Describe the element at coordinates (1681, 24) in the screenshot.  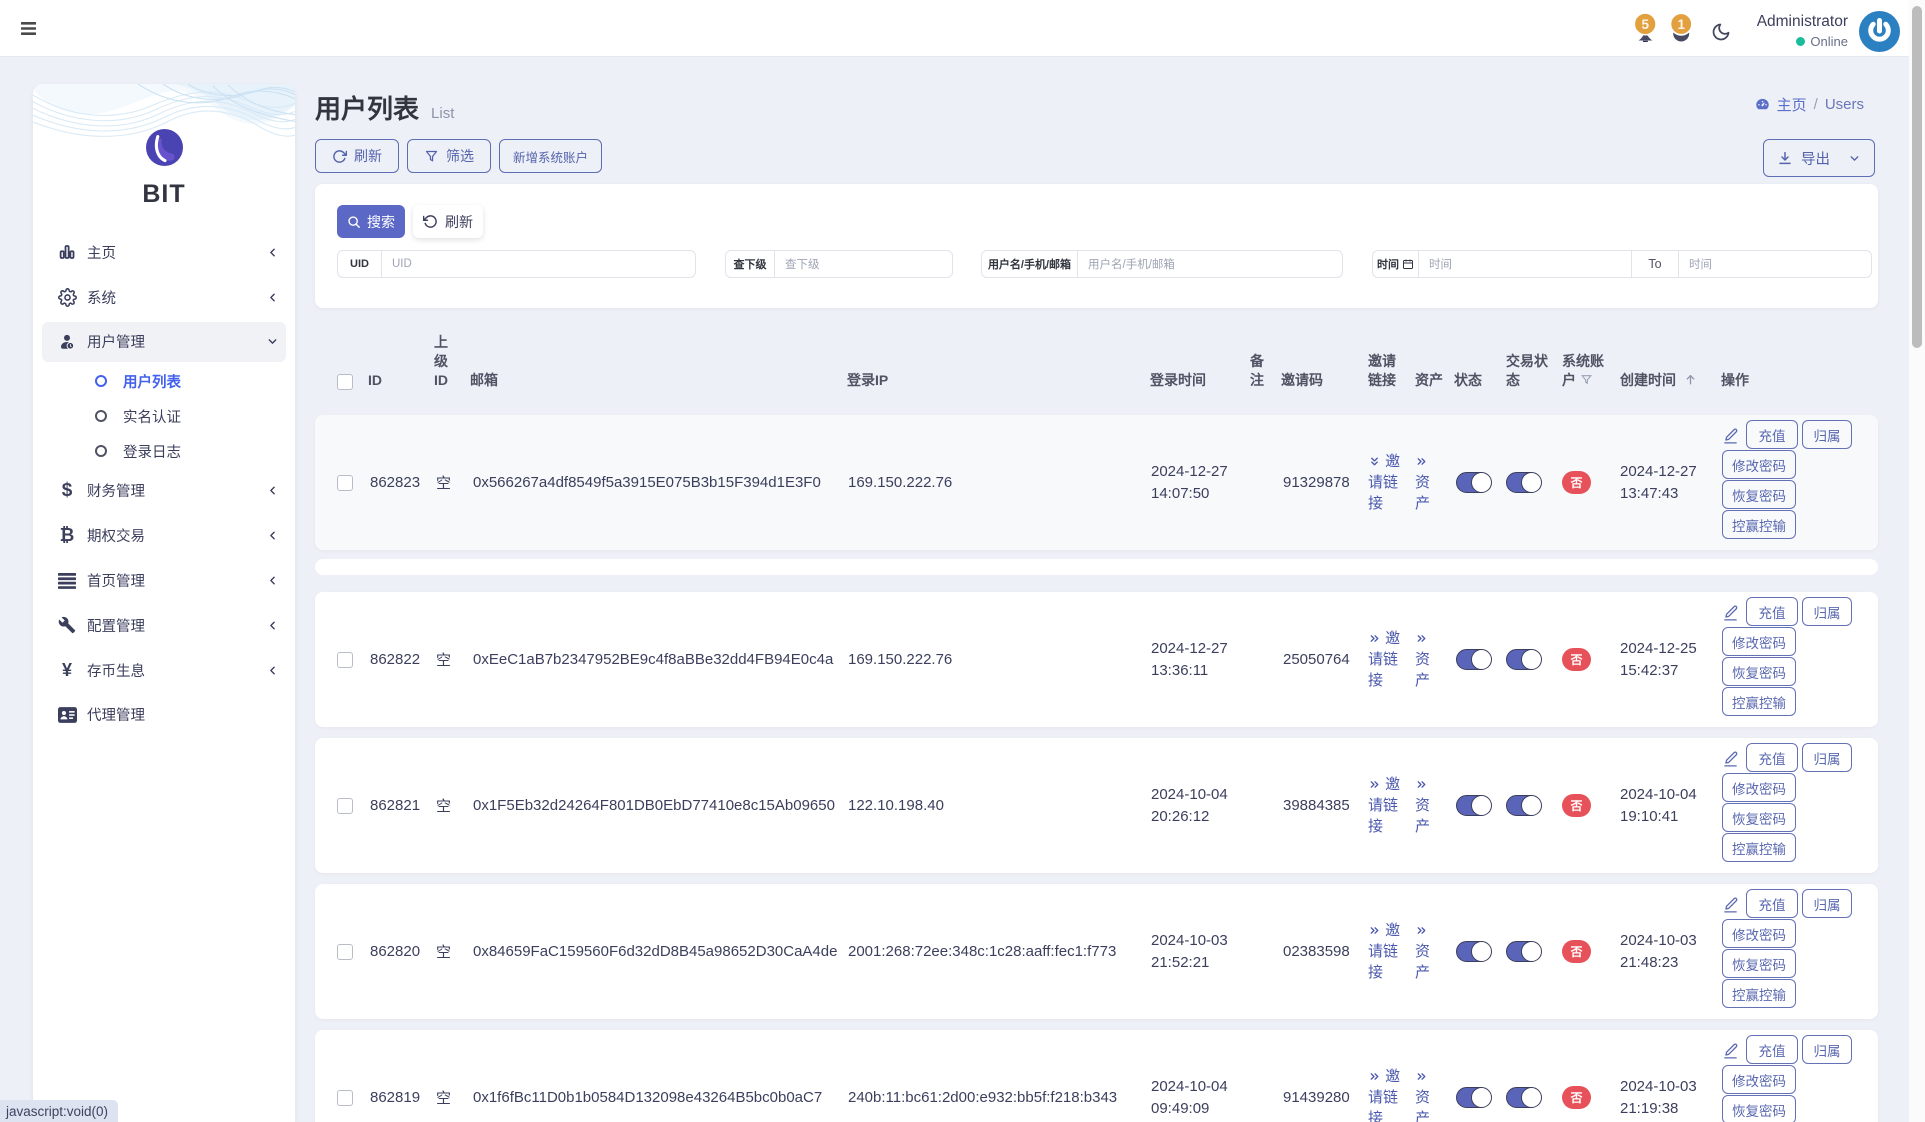
I see `svg-text: 1` at that location.